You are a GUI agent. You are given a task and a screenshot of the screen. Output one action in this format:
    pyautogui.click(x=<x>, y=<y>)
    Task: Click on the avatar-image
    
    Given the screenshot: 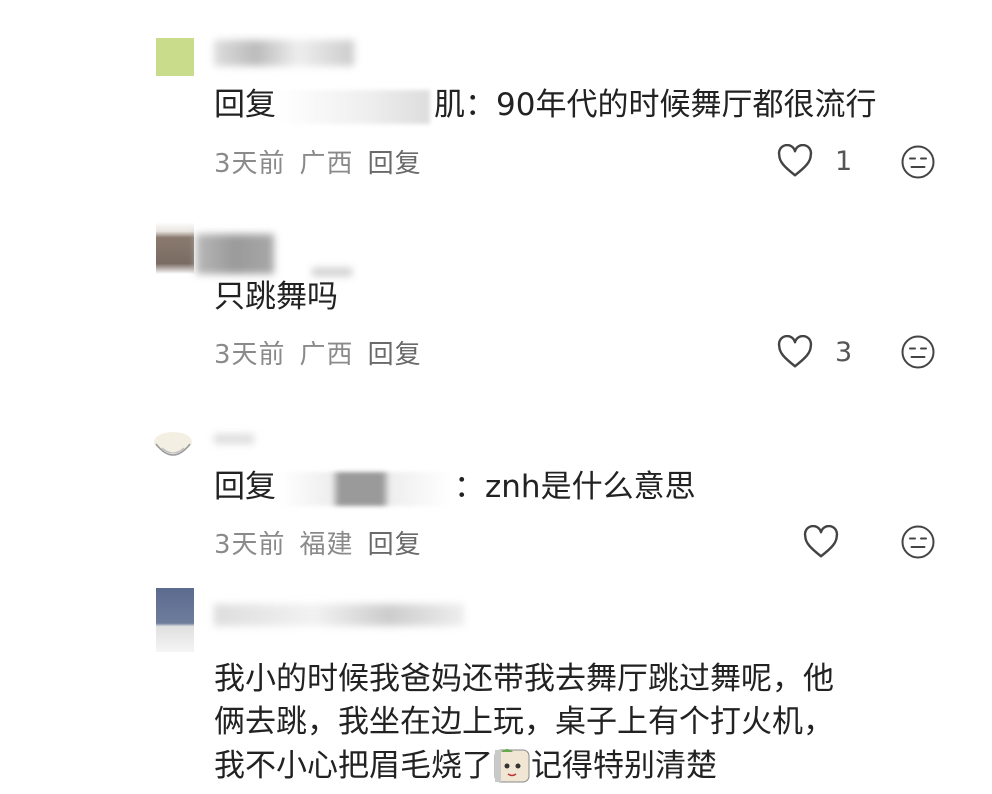 What is the action you would take?
    pyautogui.click(x=173, y=445)
    